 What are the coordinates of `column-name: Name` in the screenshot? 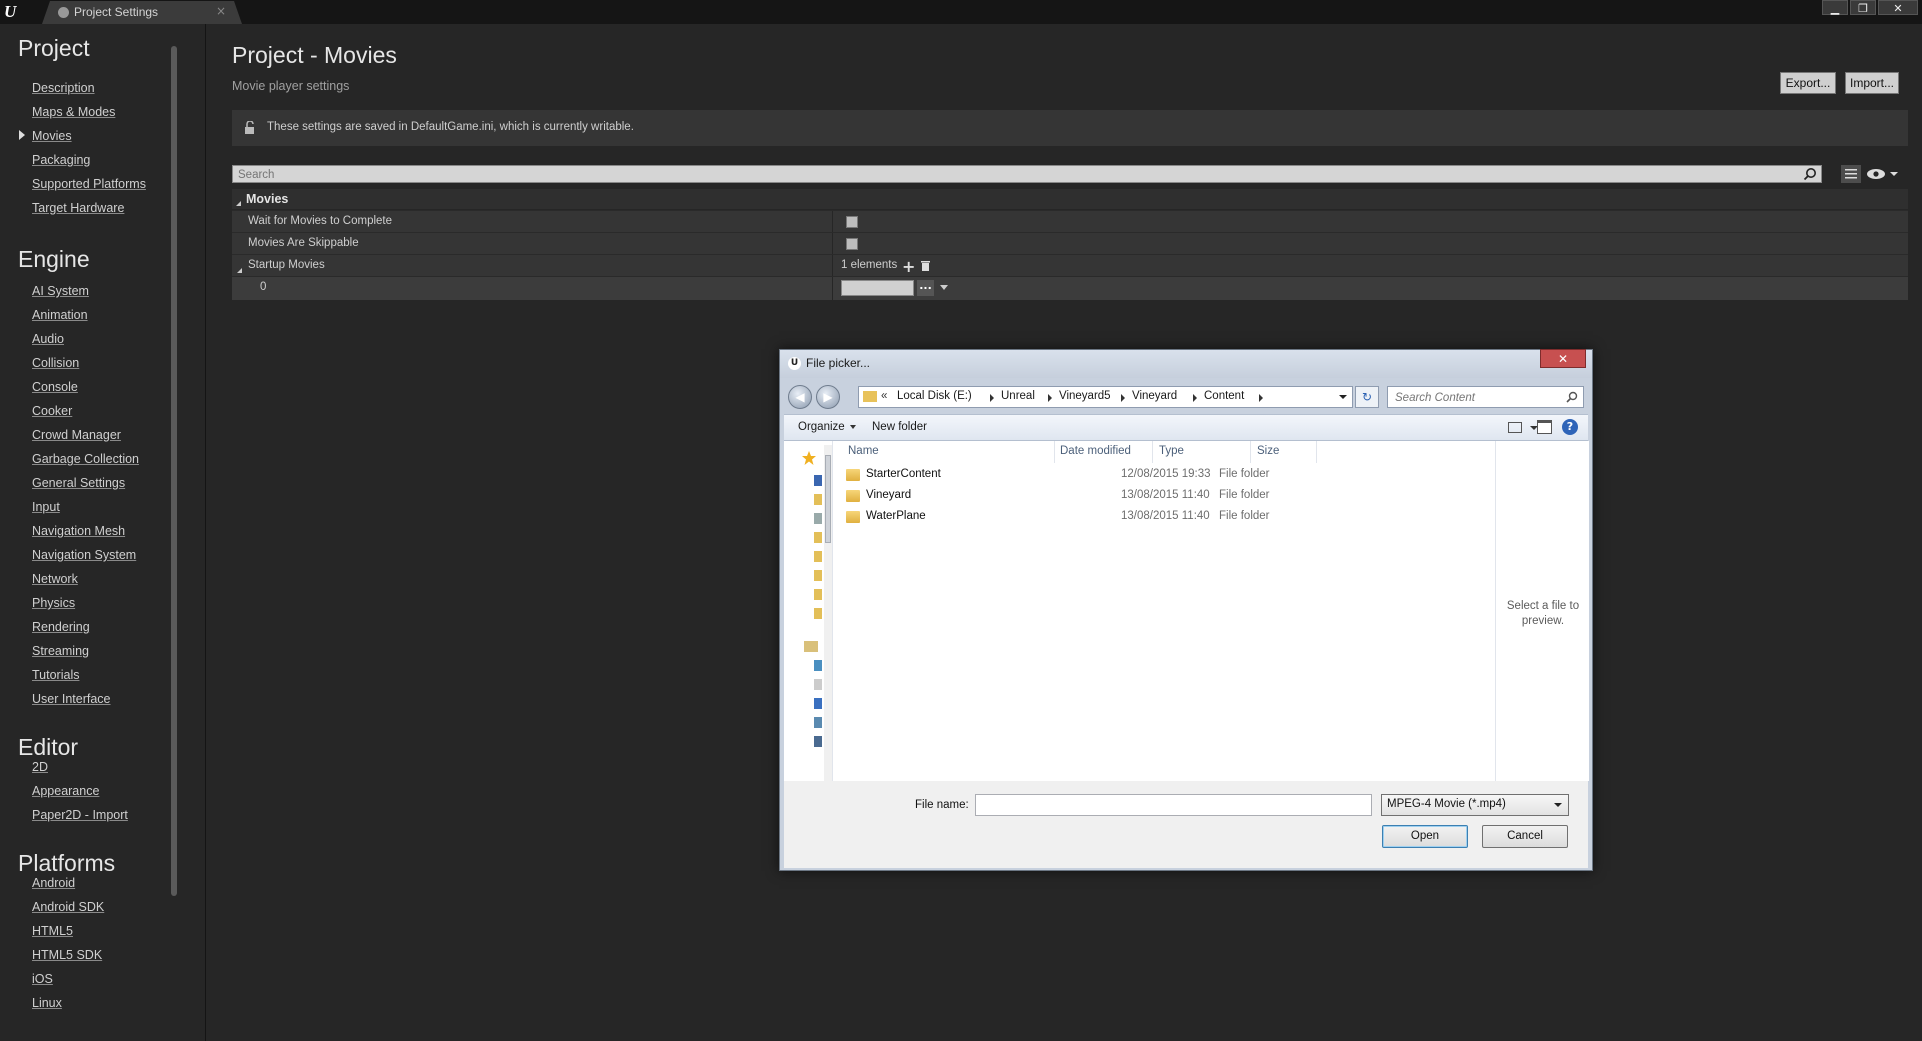 It's located at (863, 451).